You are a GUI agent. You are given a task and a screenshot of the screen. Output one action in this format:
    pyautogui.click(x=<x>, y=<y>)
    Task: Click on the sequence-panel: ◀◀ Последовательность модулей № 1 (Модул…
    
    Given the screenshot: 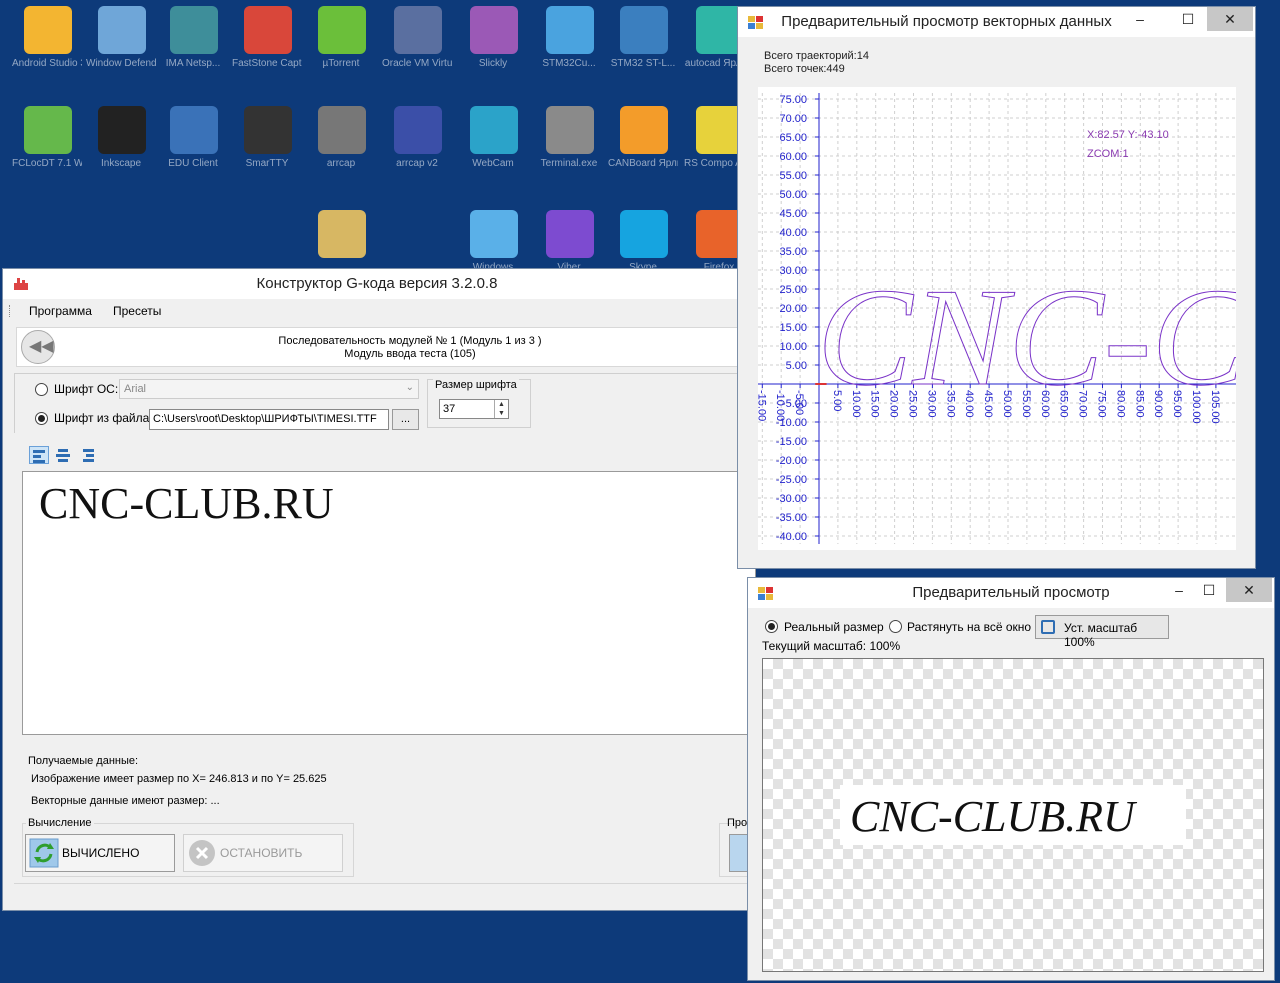 What is the action you would take?
    pyautogui.click(x=386, y=347)
    